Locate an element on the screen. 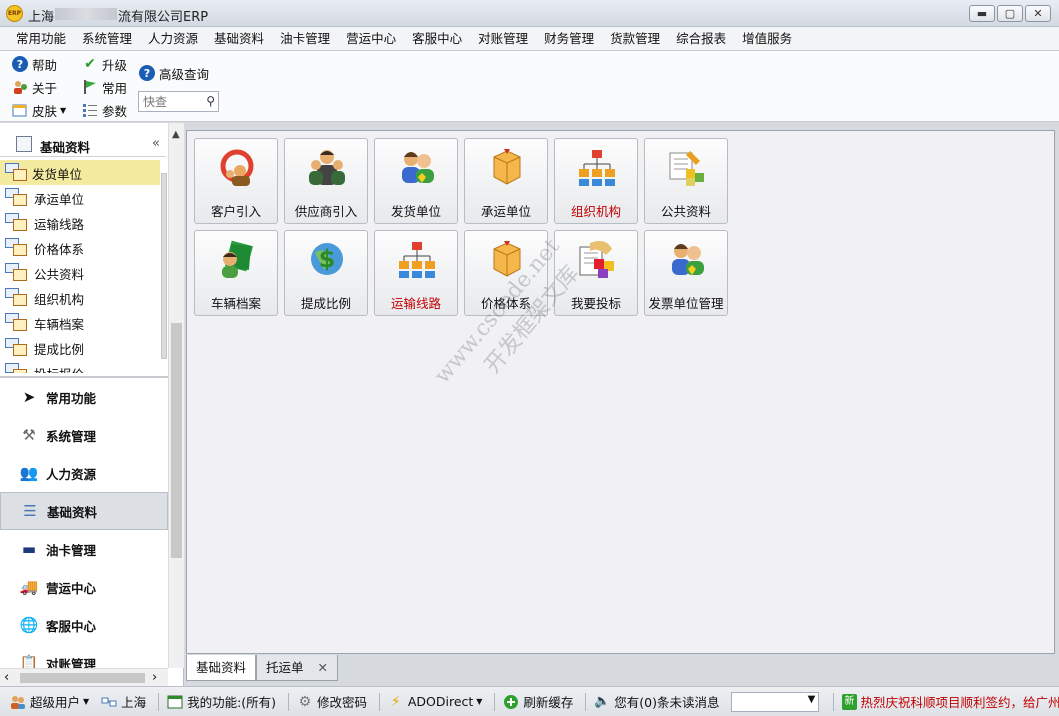 The image size is (1059, 716). price-box-icon is located at coordinates (507, 259).